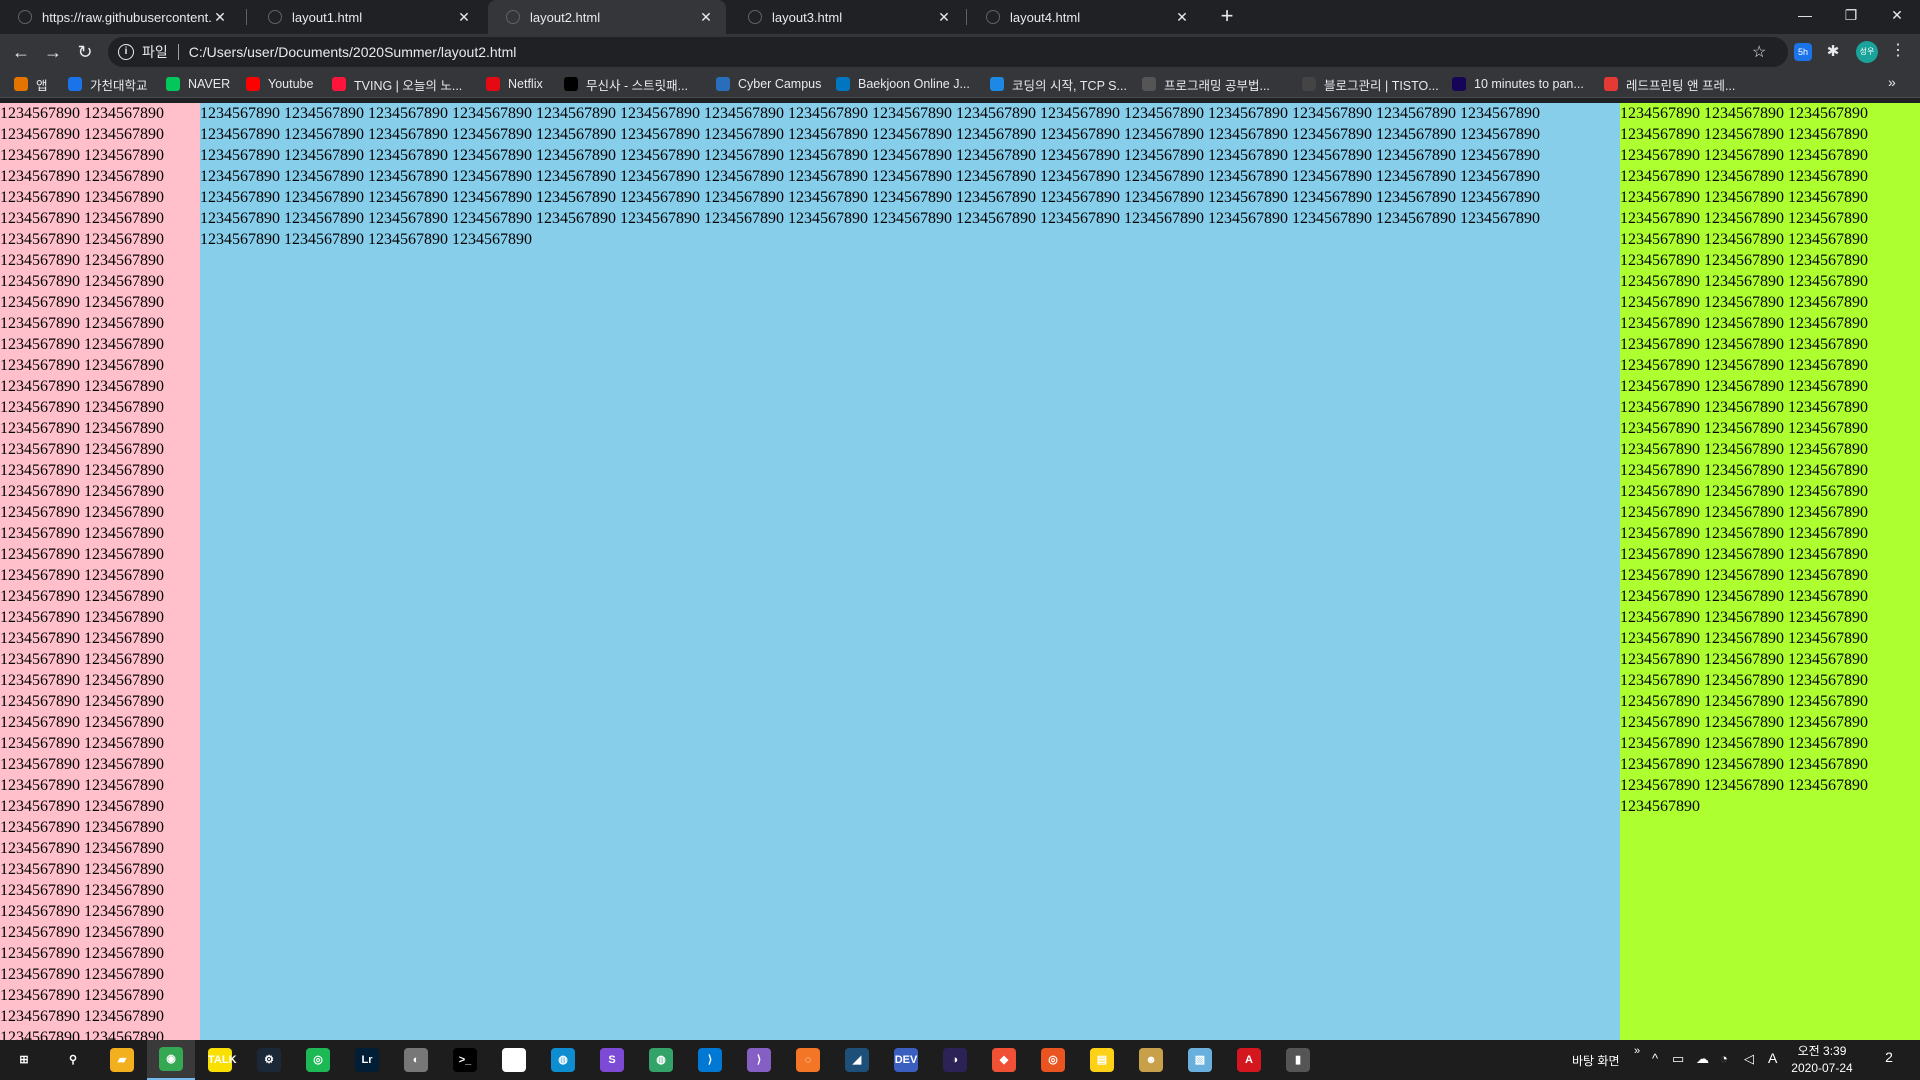 The image size is (1920, 1080). What do you see at coordinates (1102, 1060) in the screenshot?
I see `taskbar-app-sticky-notes: ▤` at bounding box center [1102, 1060].